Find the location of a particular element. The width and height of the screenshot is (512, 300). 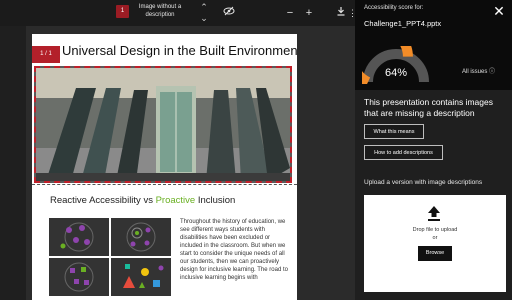

download-icon-svg is located at coordinates (341, 11).